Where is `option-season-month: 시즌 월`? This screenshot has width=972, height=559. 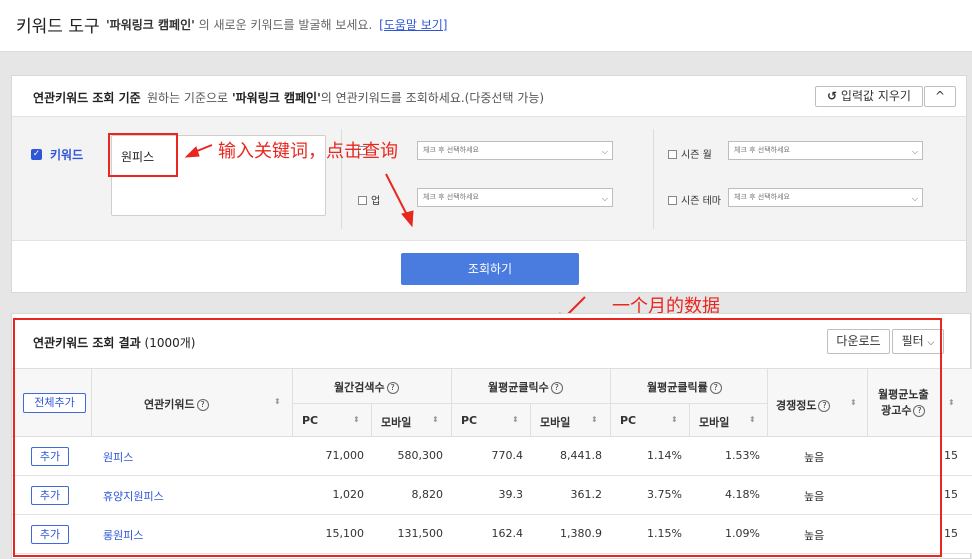
option-season-month: 시즌 월 is located at coordinates (690, 153).